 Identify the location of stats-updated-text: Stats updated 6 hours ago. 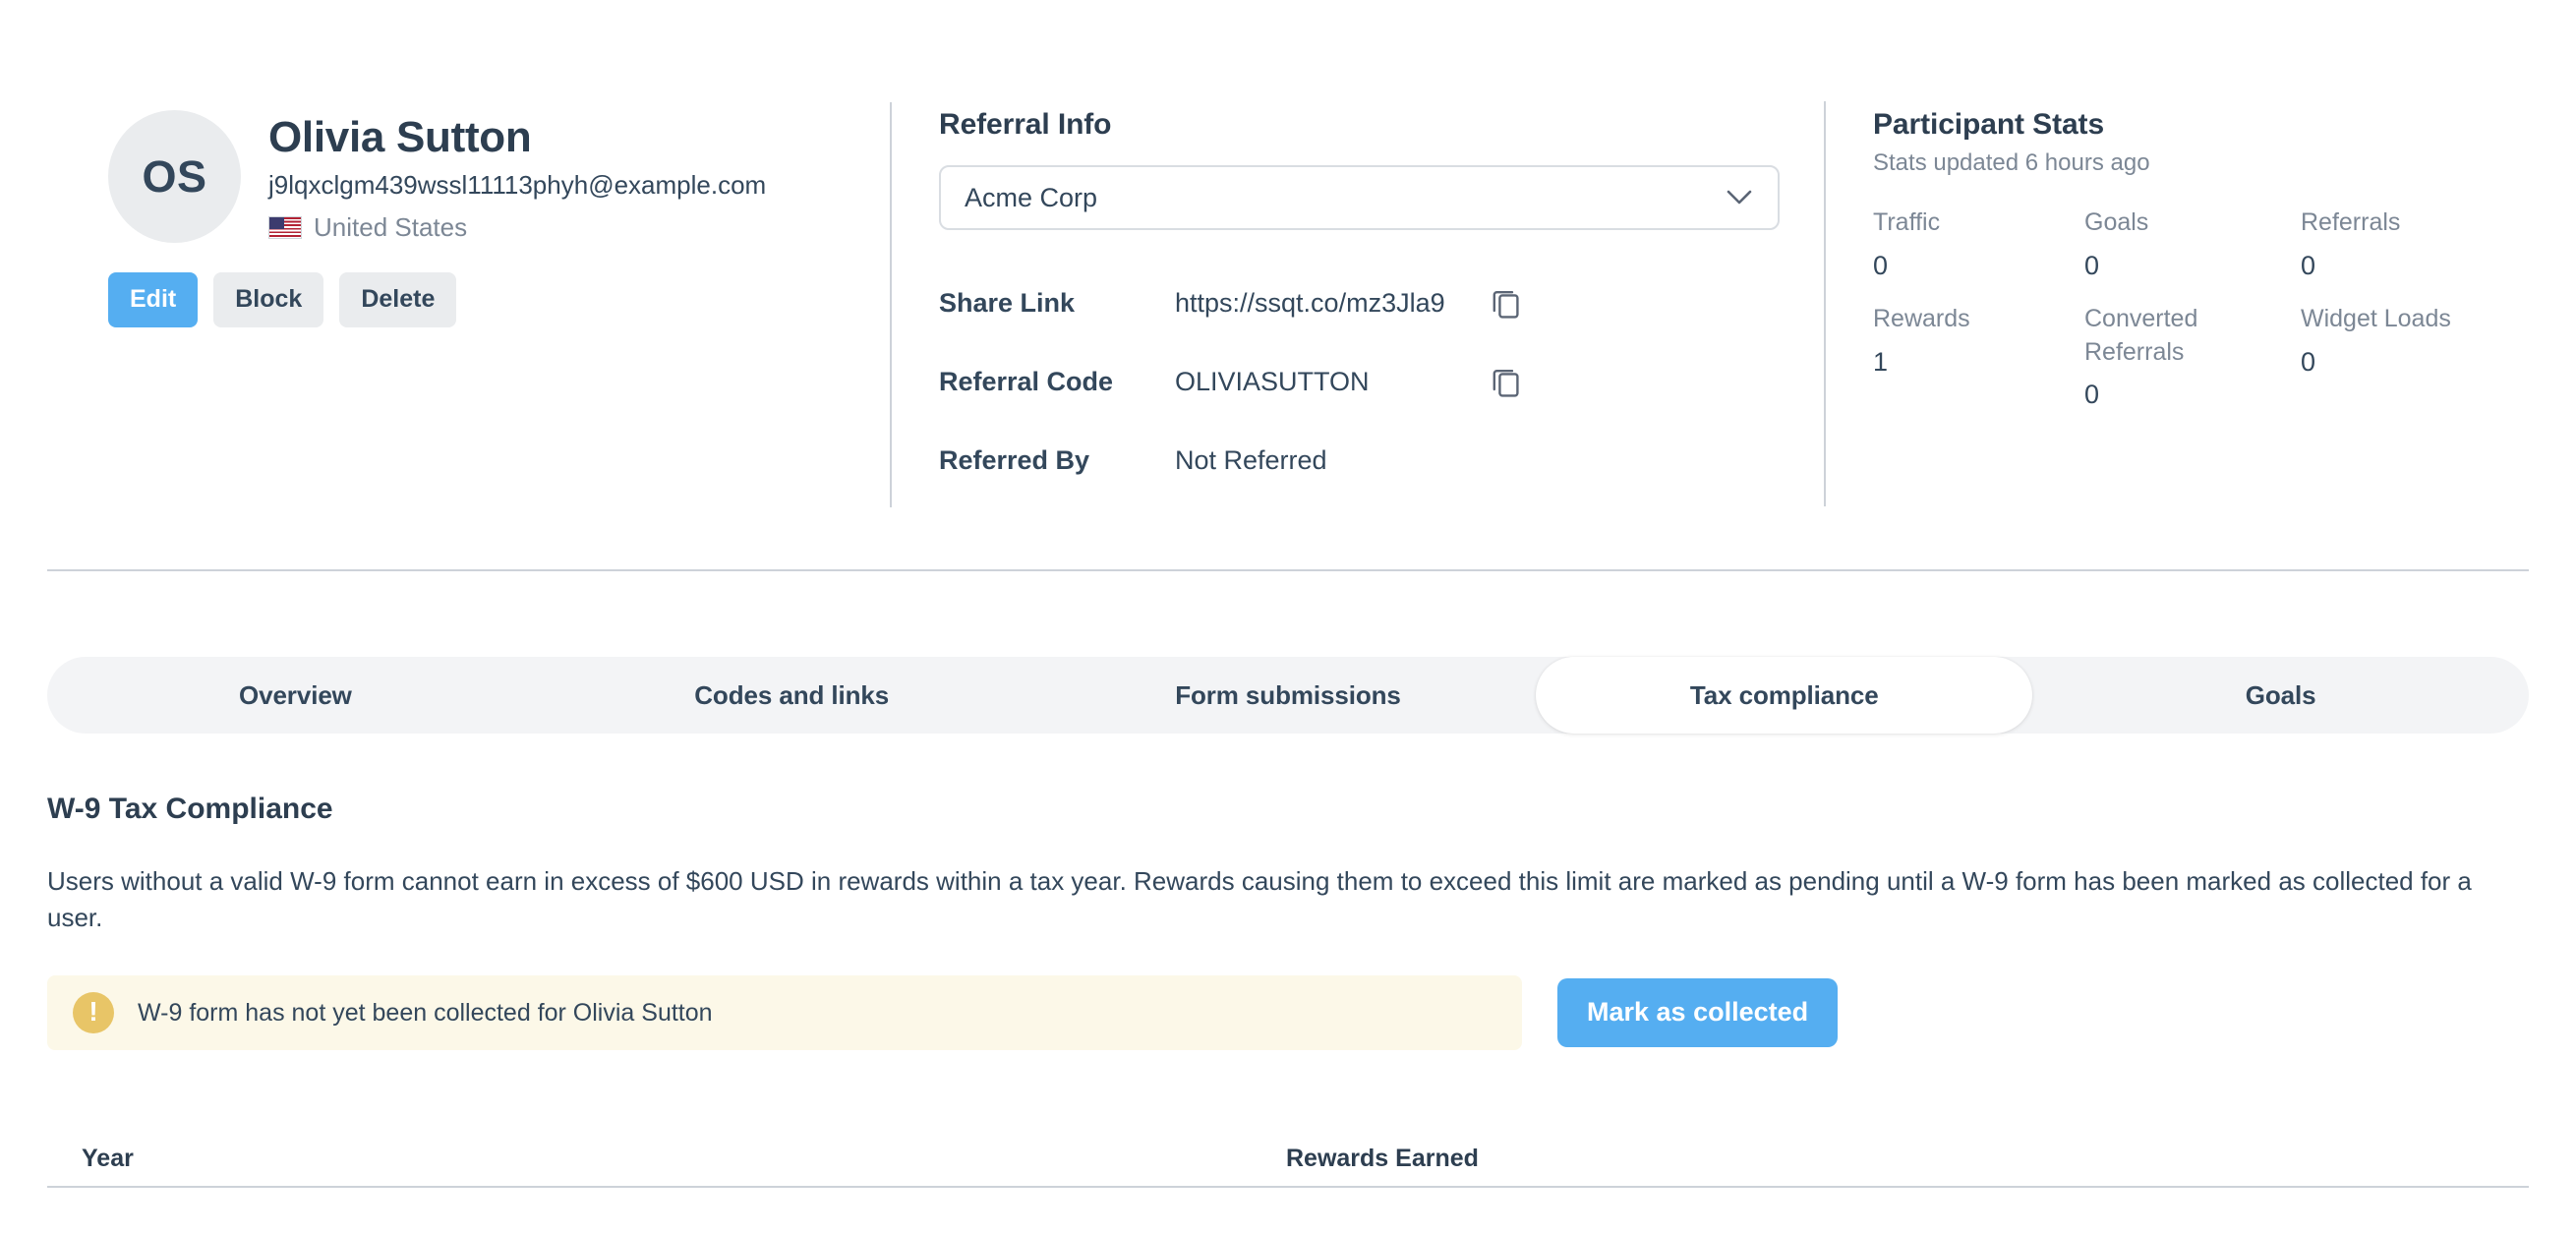
(2011, 162).